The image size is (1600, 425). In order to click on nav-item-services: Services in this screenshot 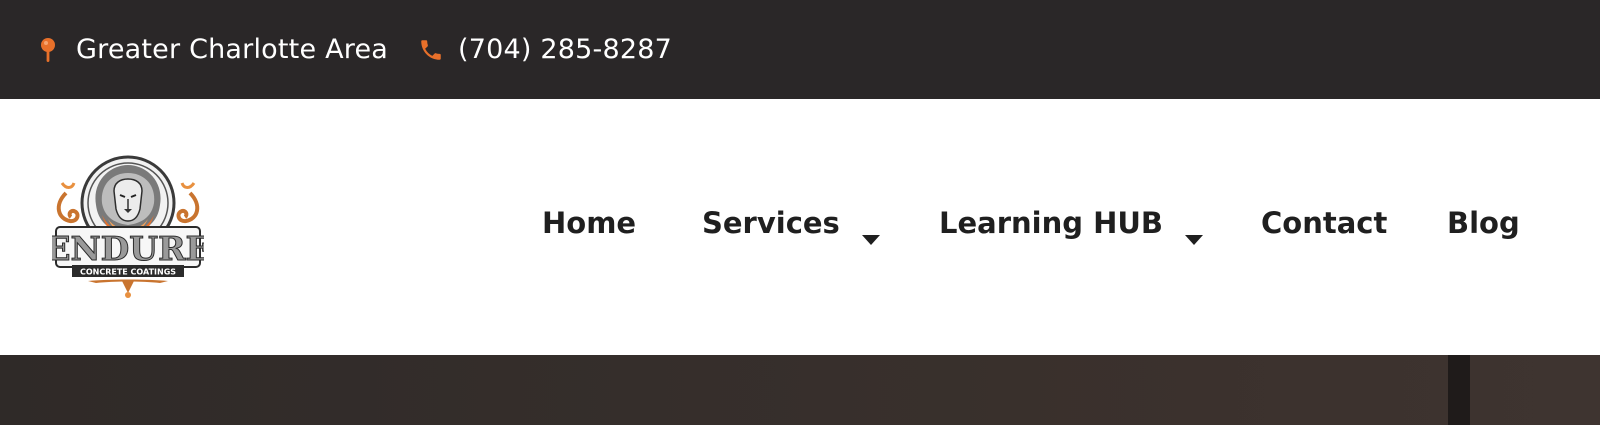, I will do `click(791, 224)`.